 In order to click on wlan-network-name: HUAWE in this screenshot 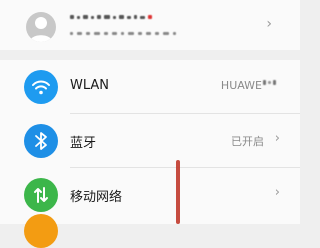, I will do `click(241, 85)`.